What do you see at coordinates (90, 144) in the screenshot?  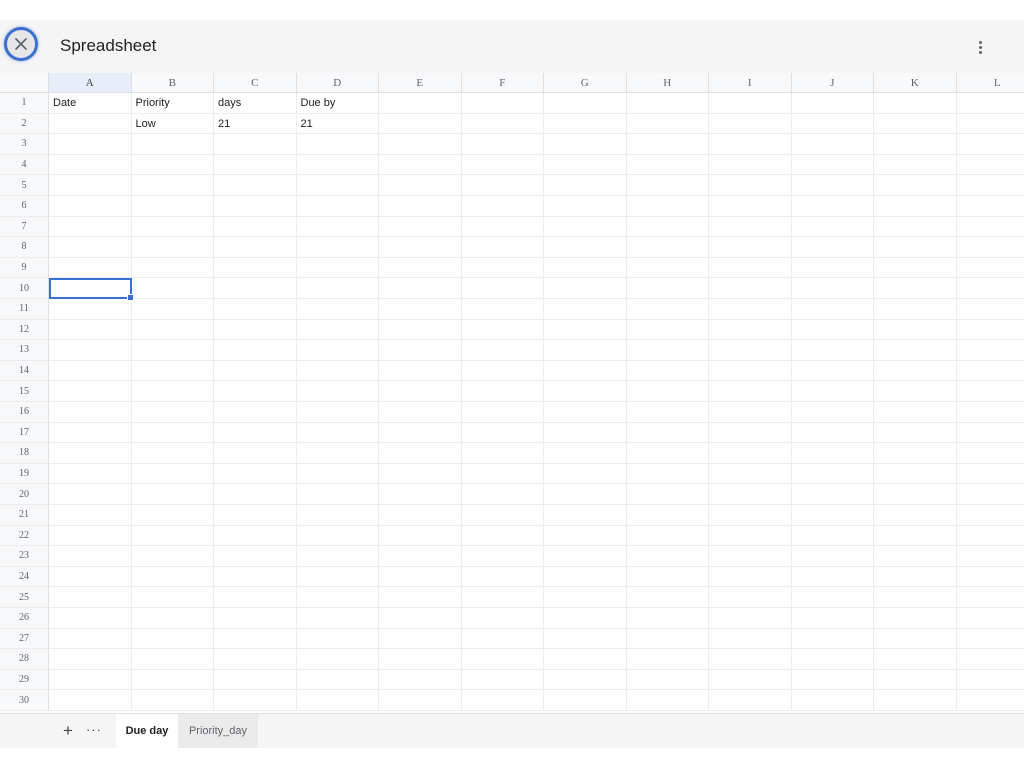 I see `cell-a3` at bounding box center [90, 144].